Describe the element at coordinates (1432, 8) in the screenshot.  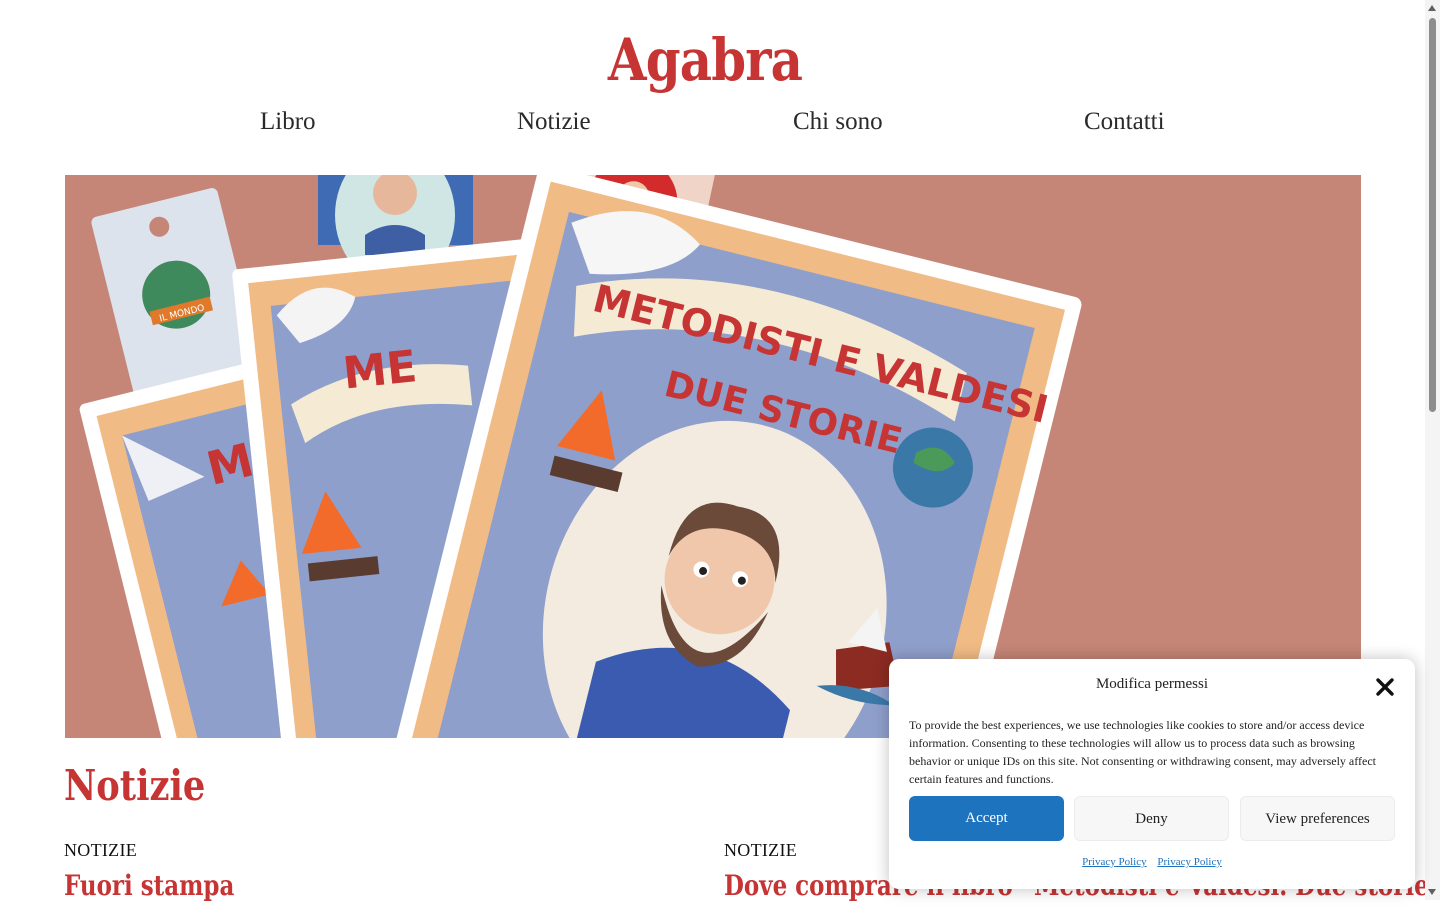
I see `scroll-up-arrow-icon` at that location.